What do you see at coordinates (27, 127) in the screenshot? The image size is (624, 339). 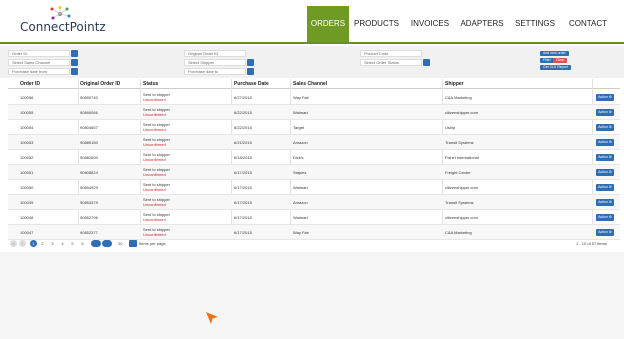 I see `cell-order-id: 100054` at bounding box center [27, 127].